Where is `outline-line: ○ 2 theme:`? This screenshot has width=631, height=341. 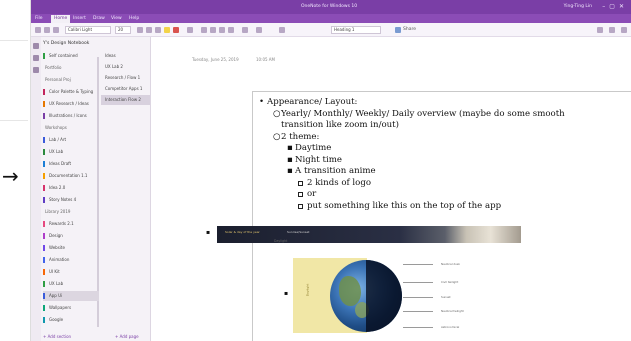
outline-line: ○ 2 theme: is located at coordinates (296, 138).